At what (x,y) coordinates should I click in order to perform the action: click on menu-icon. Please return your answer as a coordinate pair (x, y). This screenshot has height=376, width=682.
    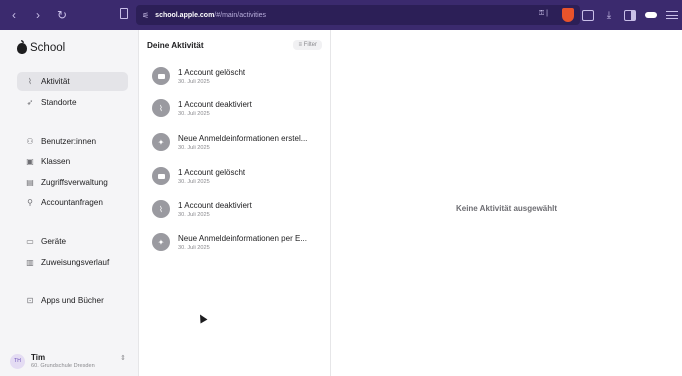
    Looking at the image, I should click on (672, 15).